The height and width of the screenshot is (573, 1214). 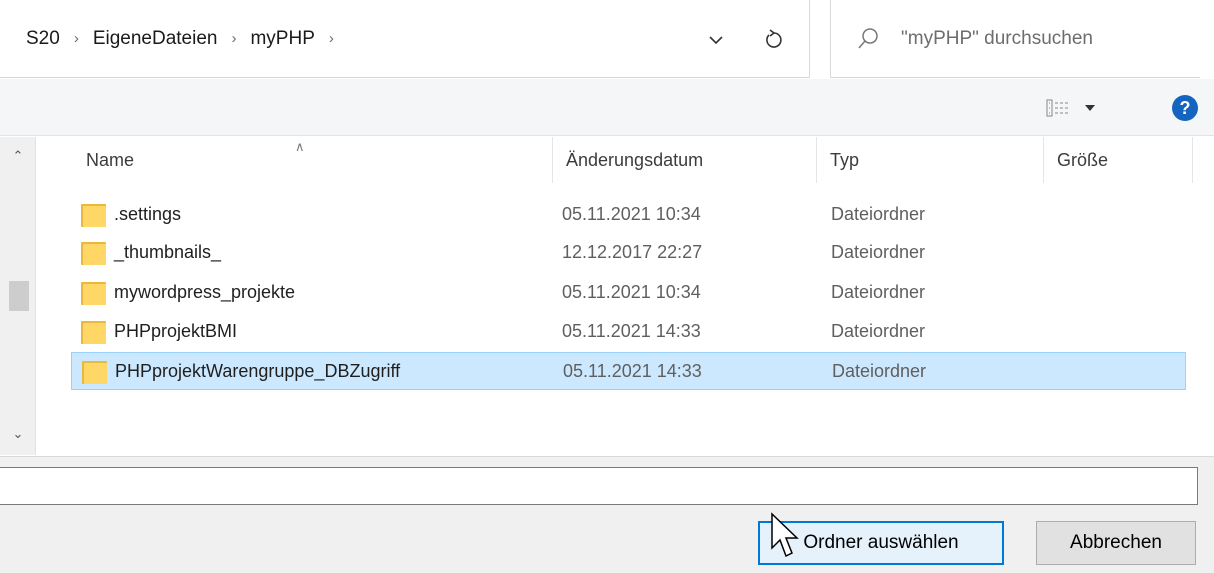 I want to click on breadcrumb-item-s20: S20, so click(x=43, y=39).